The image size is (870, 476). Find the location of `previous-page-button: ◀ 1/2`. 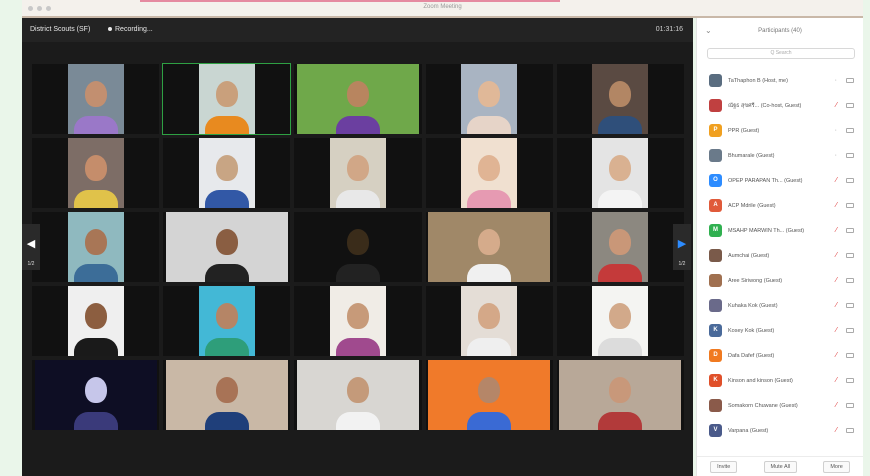

previous-page-button: ◀ 1/2 is located at coordinates (31, 247).